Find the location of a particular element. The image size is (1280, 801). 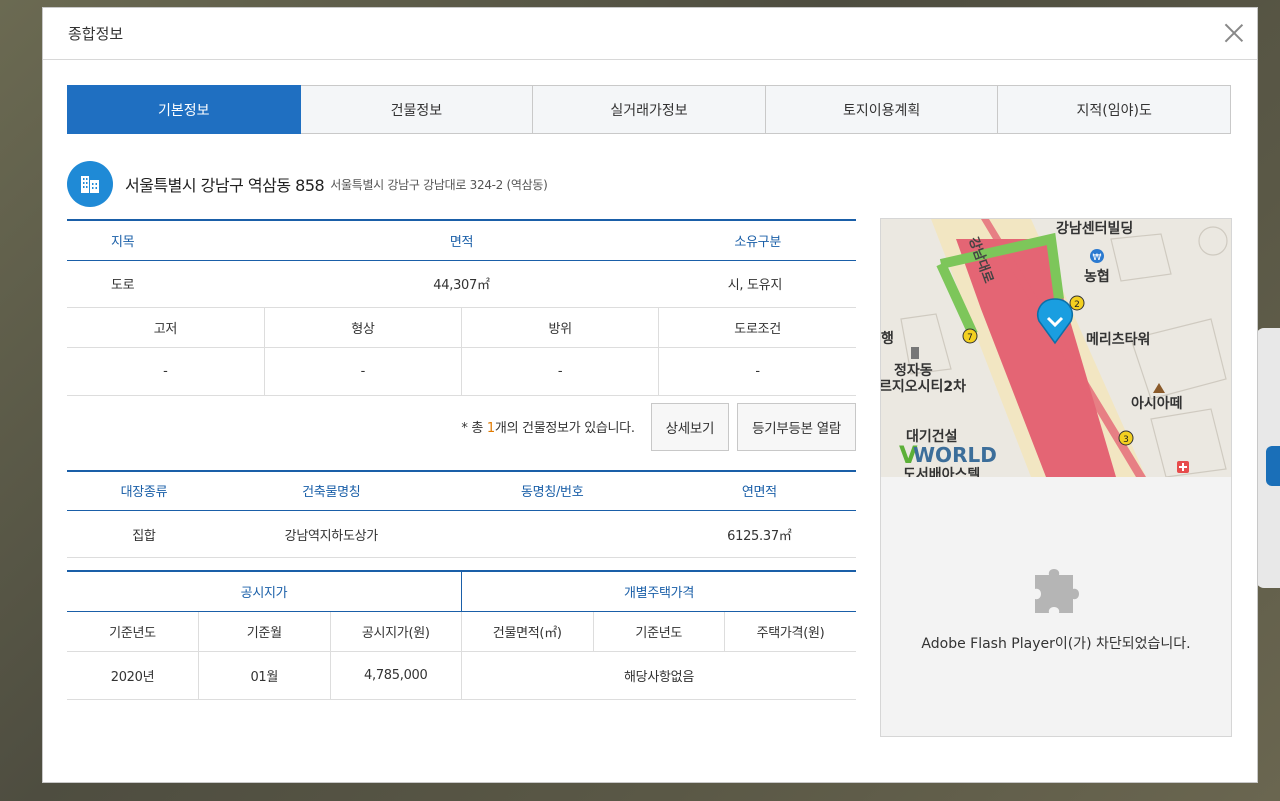

plugin-puzzle-icon is located at coordinates (1057, 590).